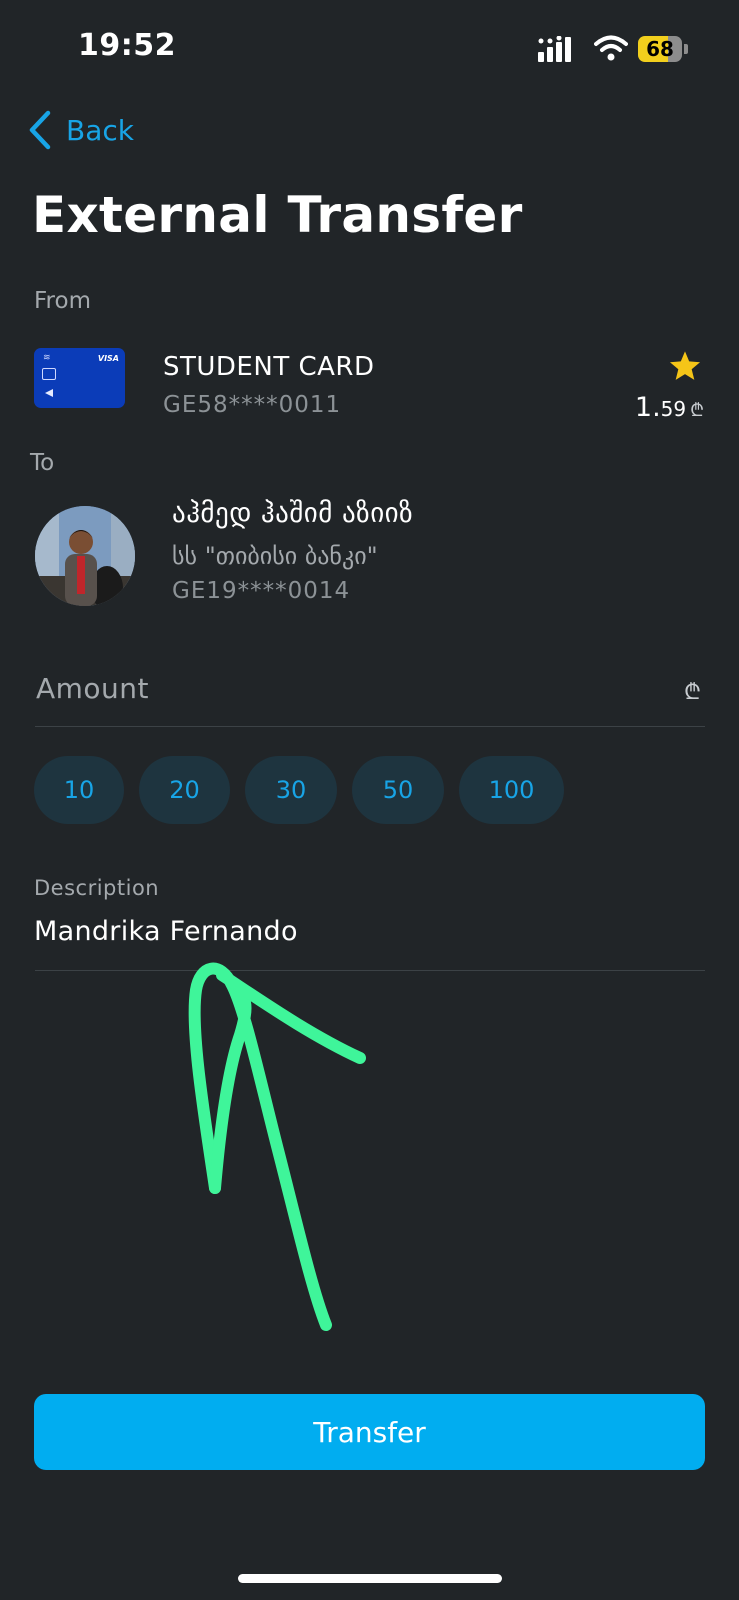 This screenshot has height=1600, width=739. Describe the element at coordinates (252, 405) in the screenshot. I see `source-account-number: GE58****0011` at that location.